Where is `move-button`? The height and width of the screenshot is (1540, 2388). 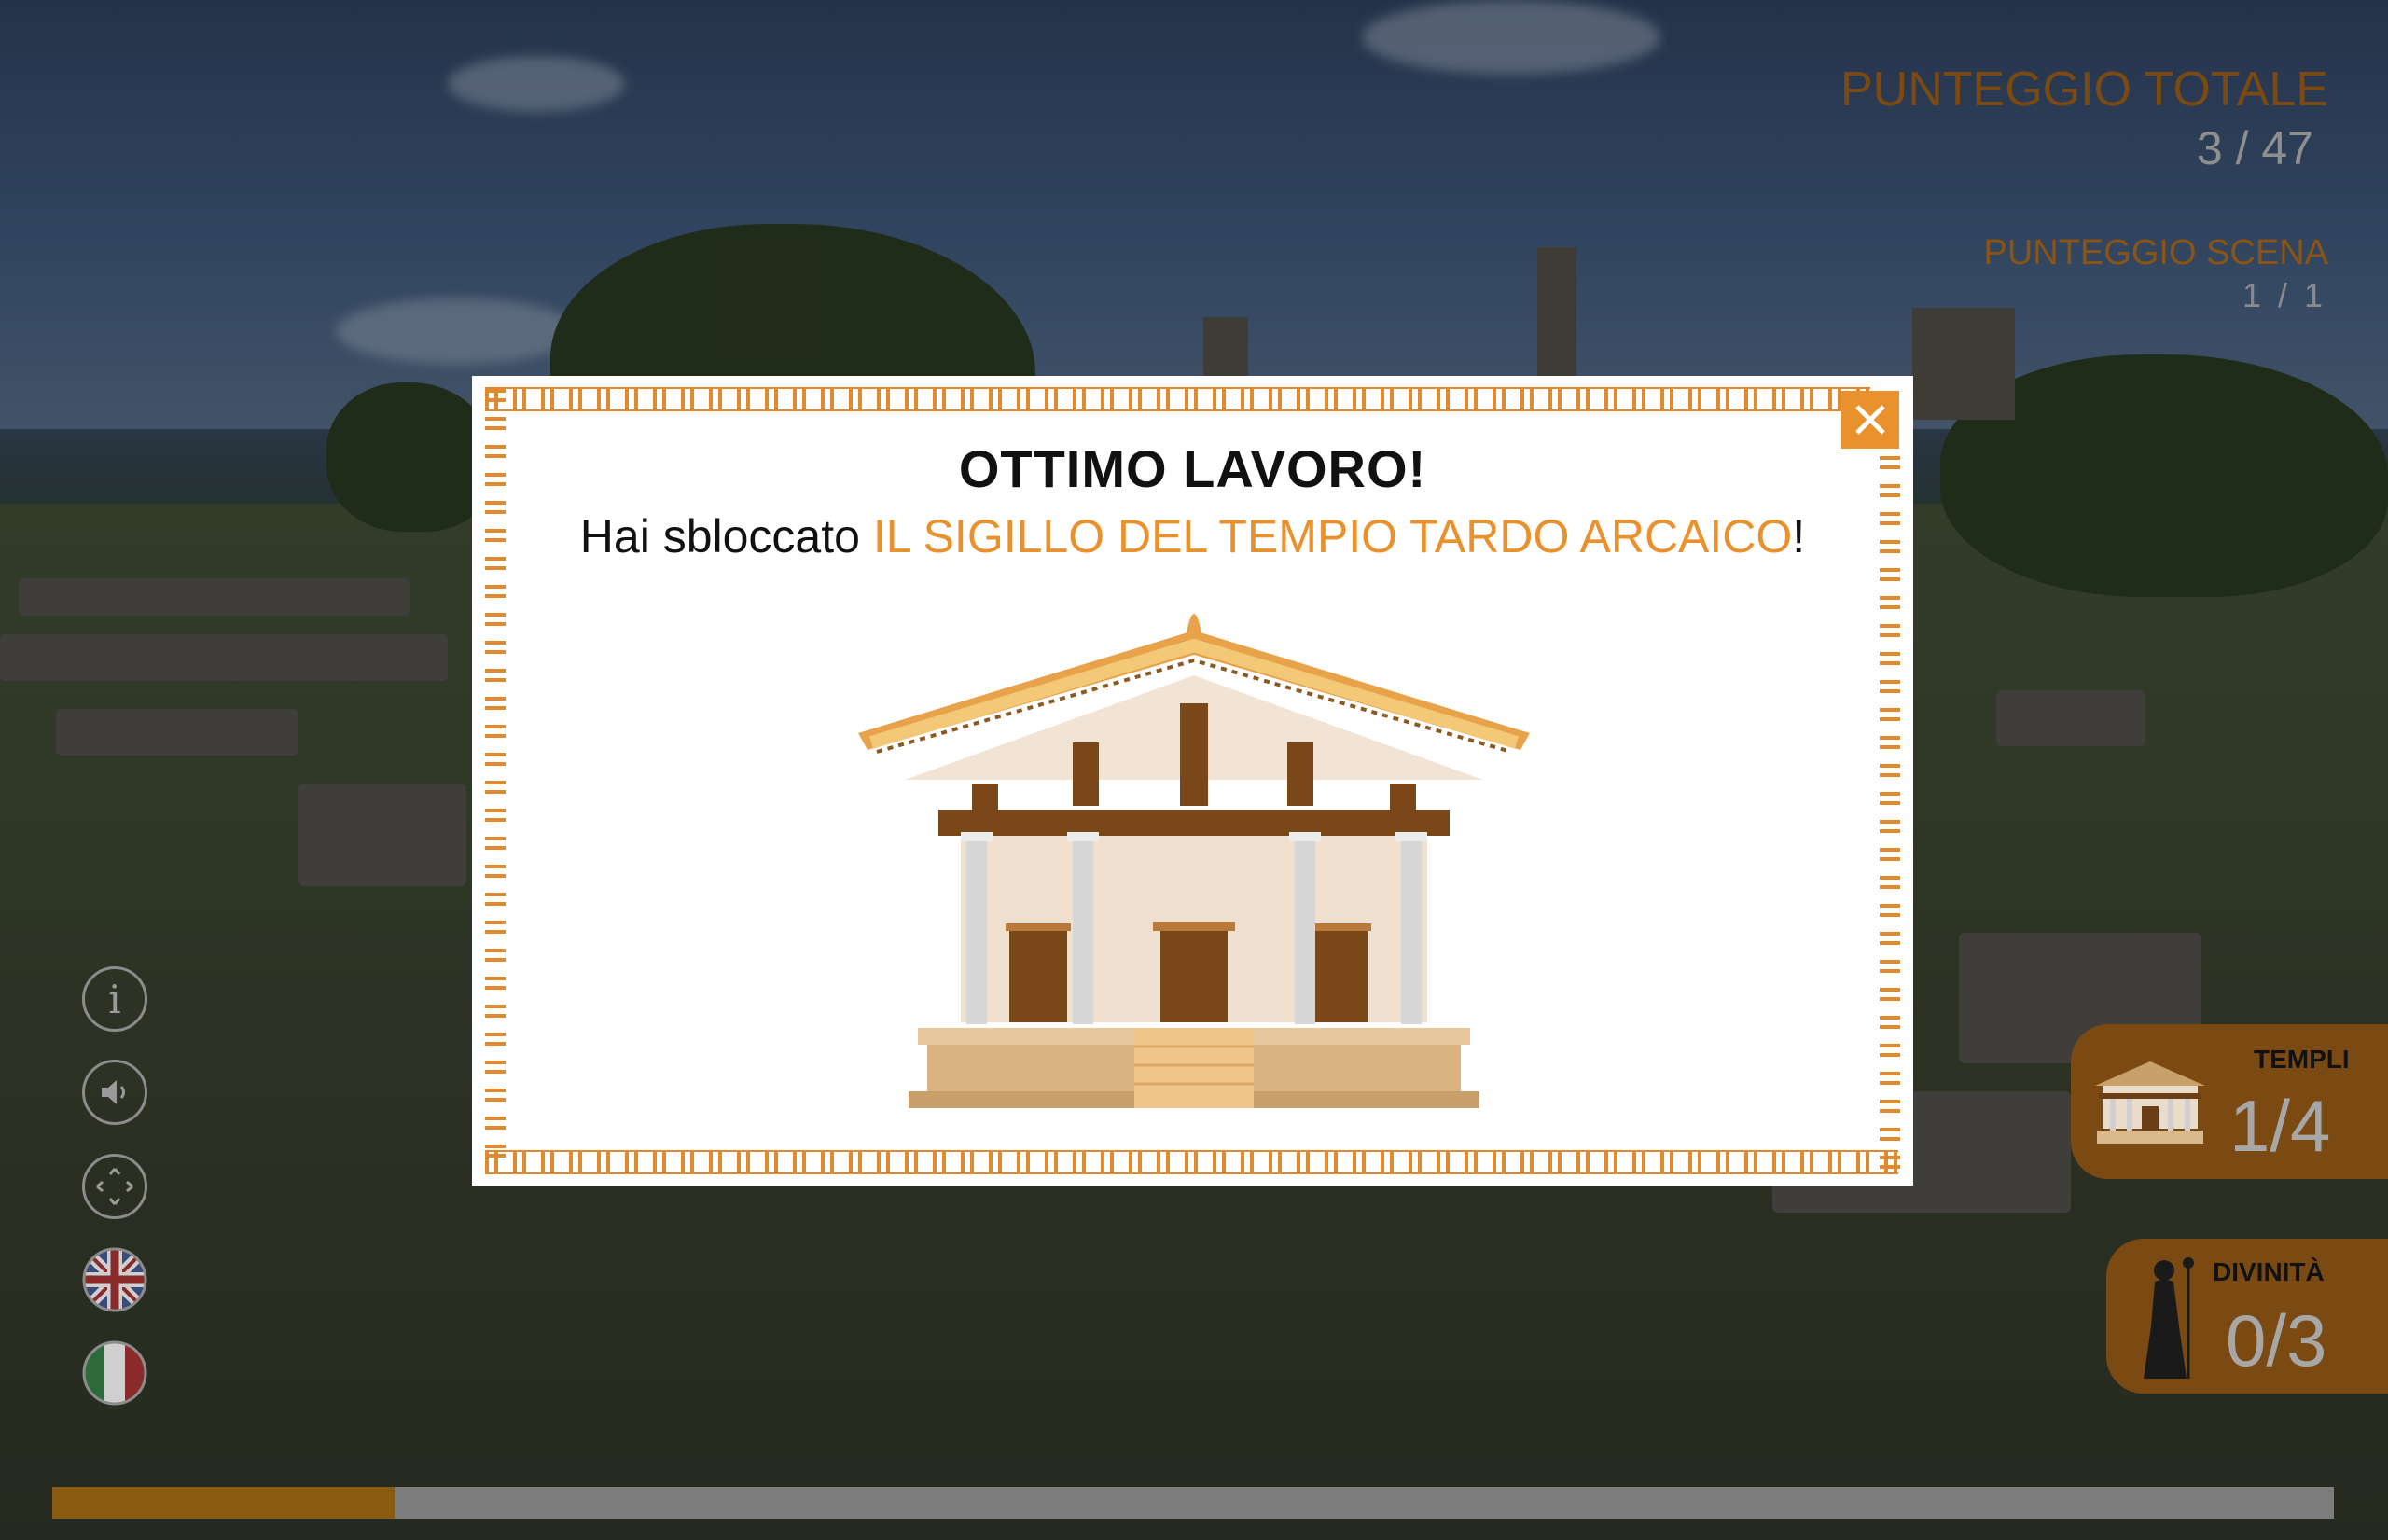
move-button is located at coordinates (114, 1186).